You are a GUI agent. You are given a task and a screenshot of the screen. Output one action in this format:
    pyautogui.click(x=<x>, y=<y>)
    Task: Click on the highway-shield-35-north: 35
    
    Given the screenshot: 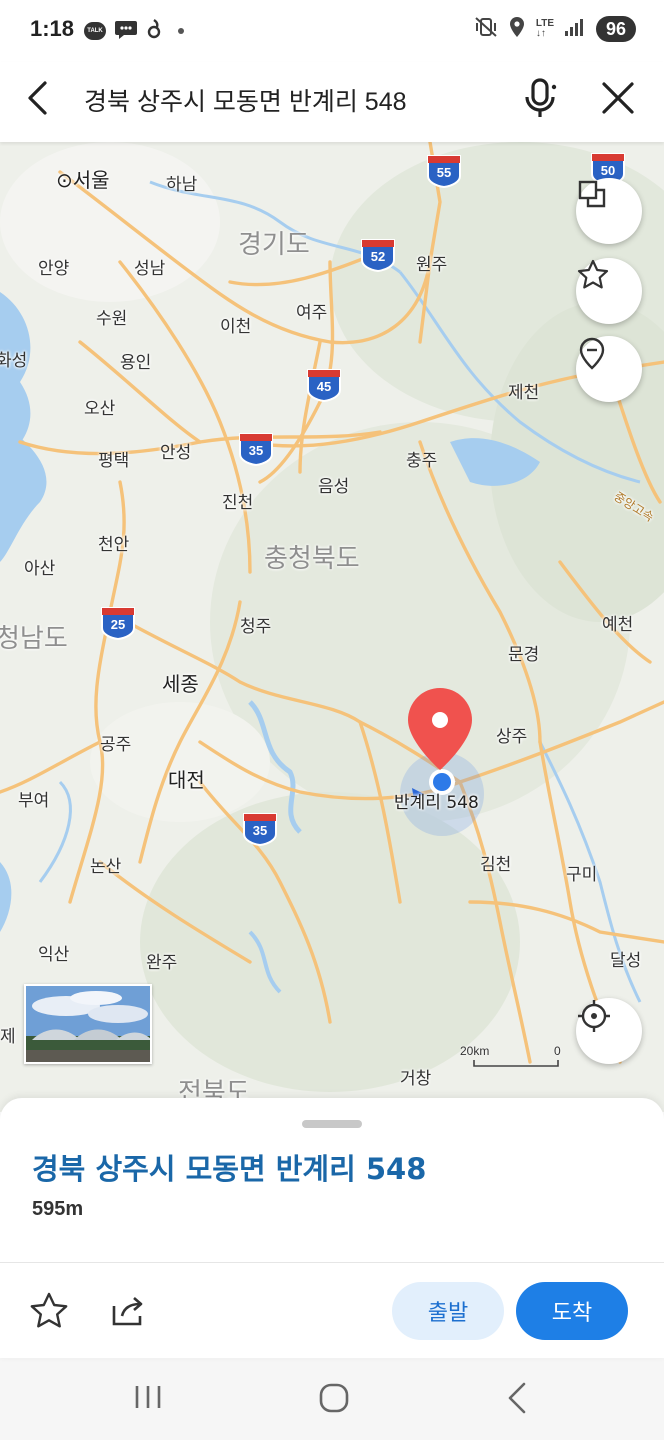 What is the action you would take?
    pyautogui.click(x=256, y=449)
    